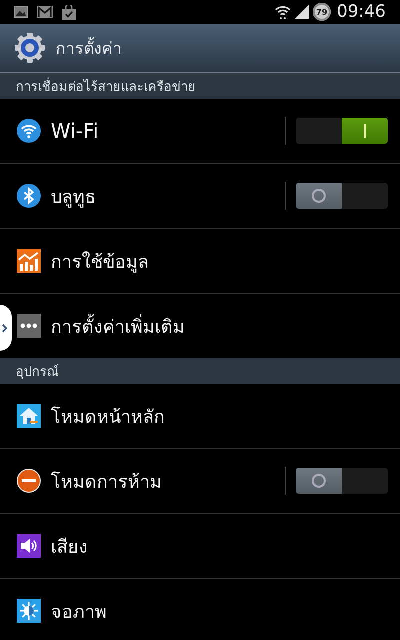 Image resolution: width=400 pixels, height=640 pixels. I want to click on battery-level: 79, so click(322, 12).